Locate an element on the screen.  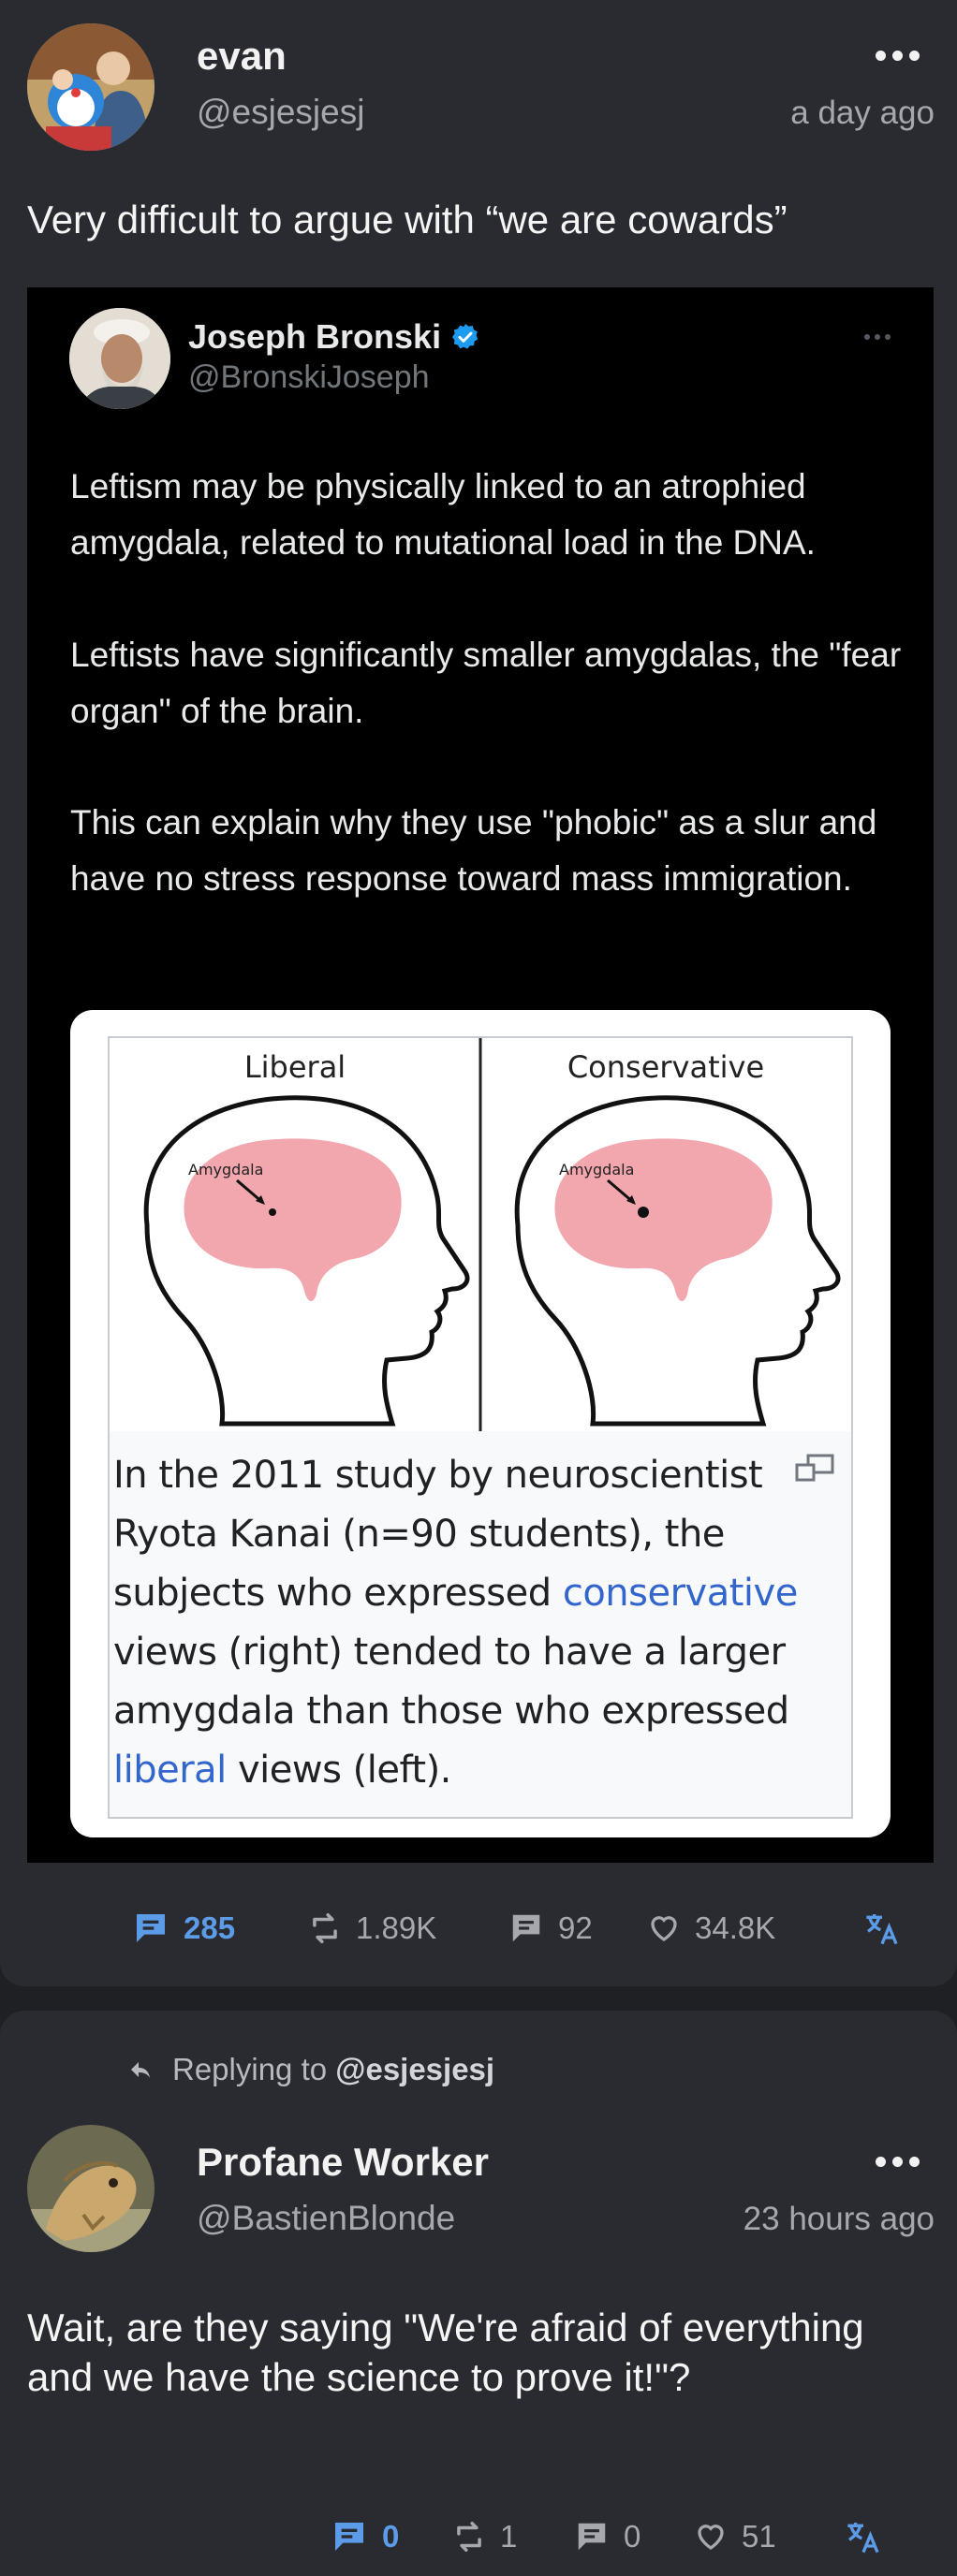
label-liberal: Liberal is located at coordinates (295, 1067).